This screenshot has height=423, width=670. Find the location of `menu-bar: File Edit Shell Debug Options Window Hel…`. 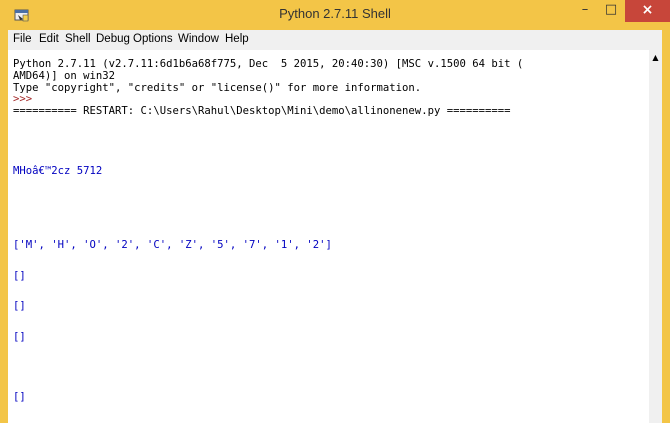

menu-bar: File Edit Shell Debug Options Window Hel… is located at coordinates (335, 40).